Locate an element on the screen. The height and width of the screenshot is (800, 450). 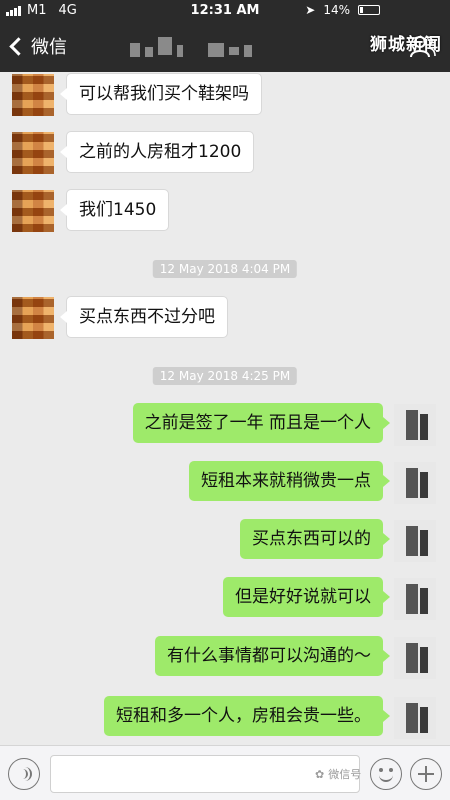
wechat-id-watermark: ✿ 微信号 is located at coordinates (338, 774).